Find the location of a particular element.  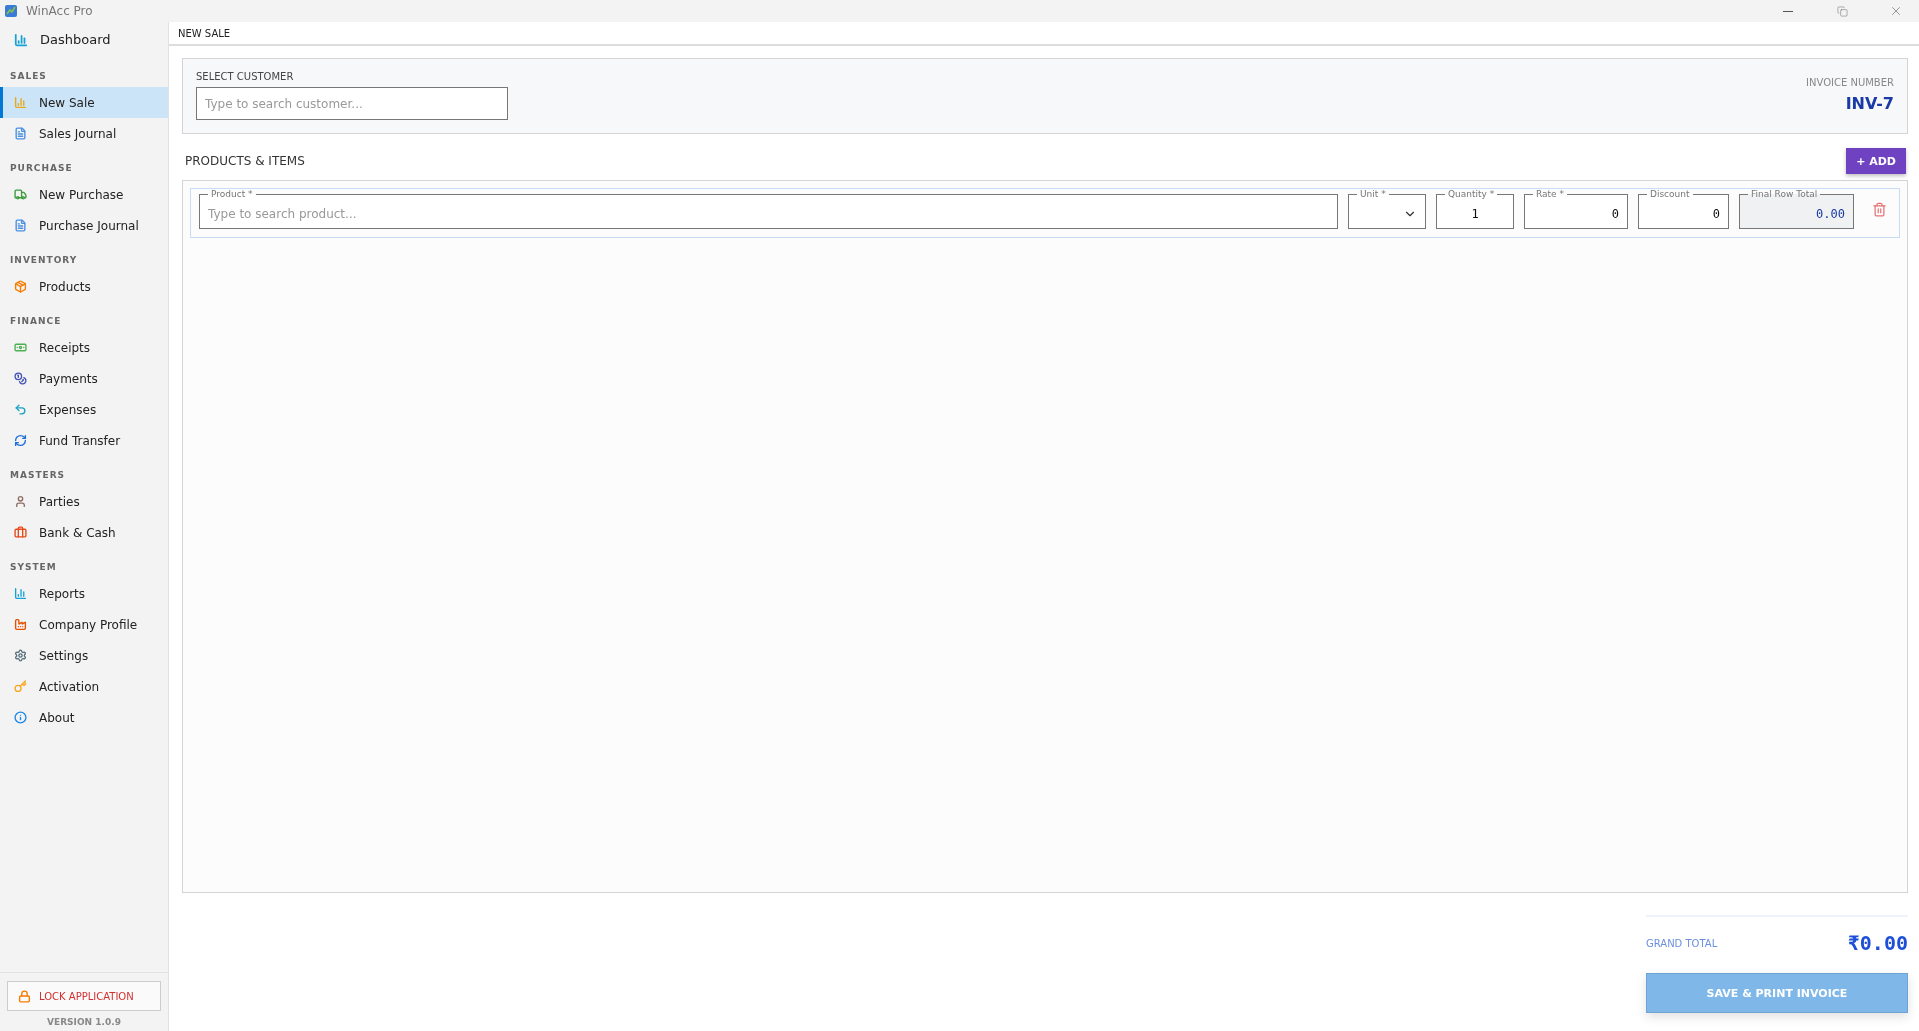

sidebar-section-title: FINANCE is located at coordinates (36, 321).